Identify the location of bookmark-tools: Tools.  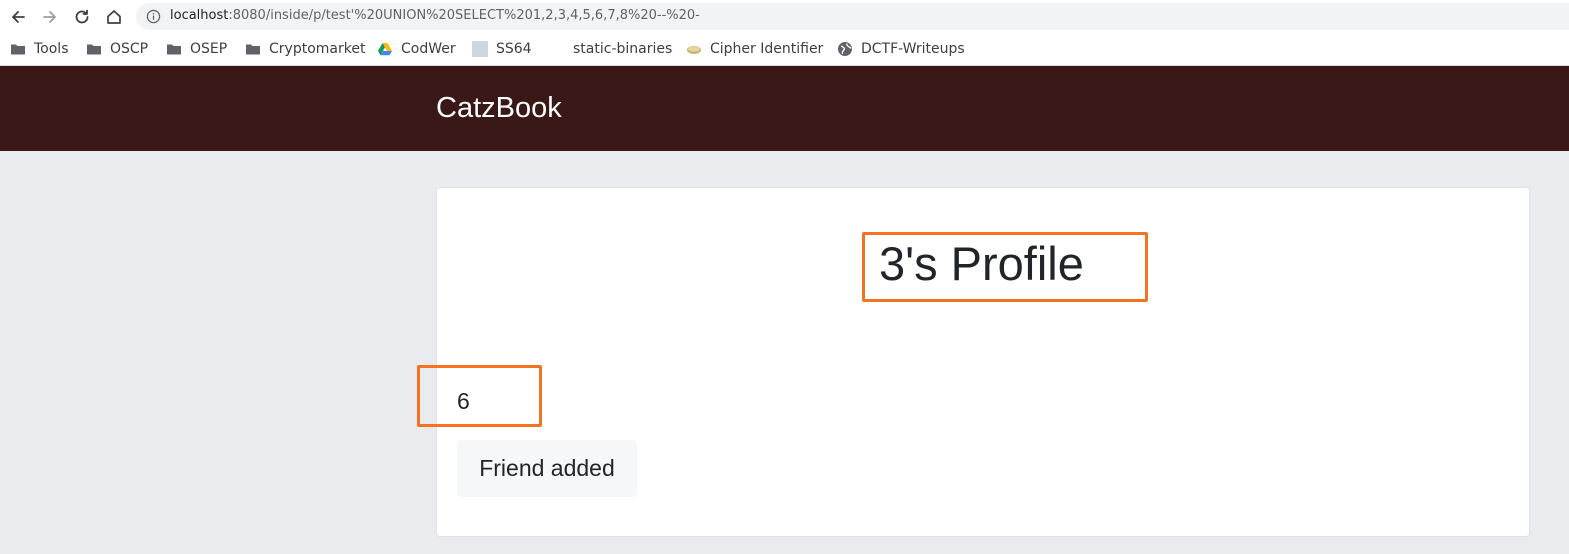
(39, 49).